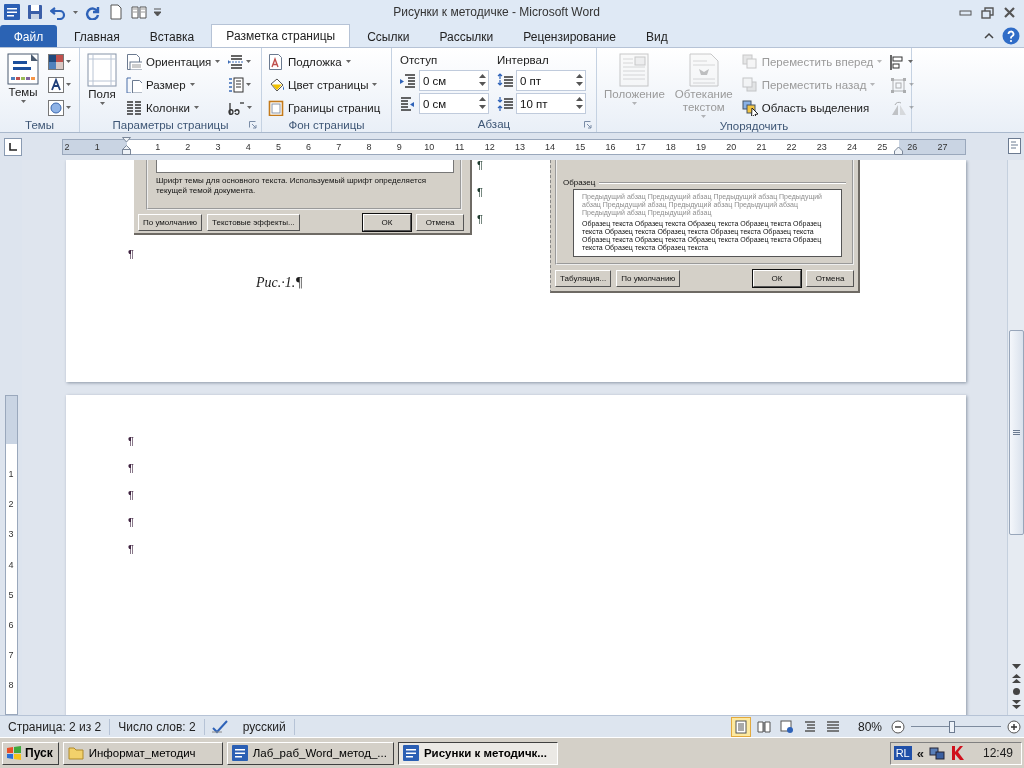  What do you see at coordinates (1009, 12) in the screenshot?
I see `close-icon` at bounding box center [1009, 12].